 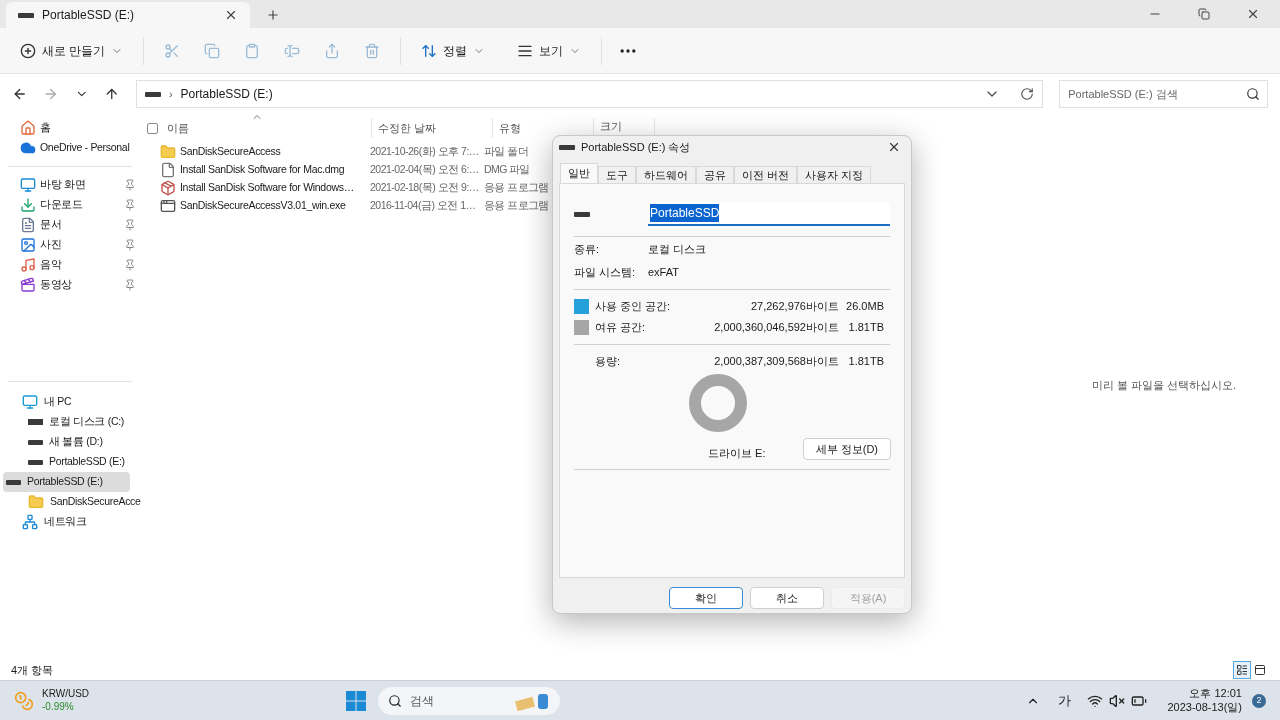 I want to click on sidebar-item: 사진, so click(x=70, y=245).